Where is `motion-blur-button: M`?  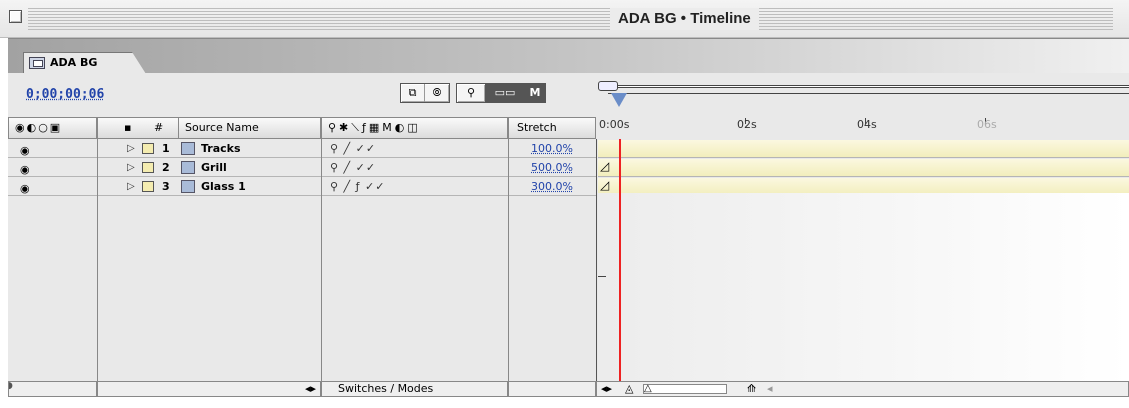 motion-blur-button: M is located at coordinates (535, 93).